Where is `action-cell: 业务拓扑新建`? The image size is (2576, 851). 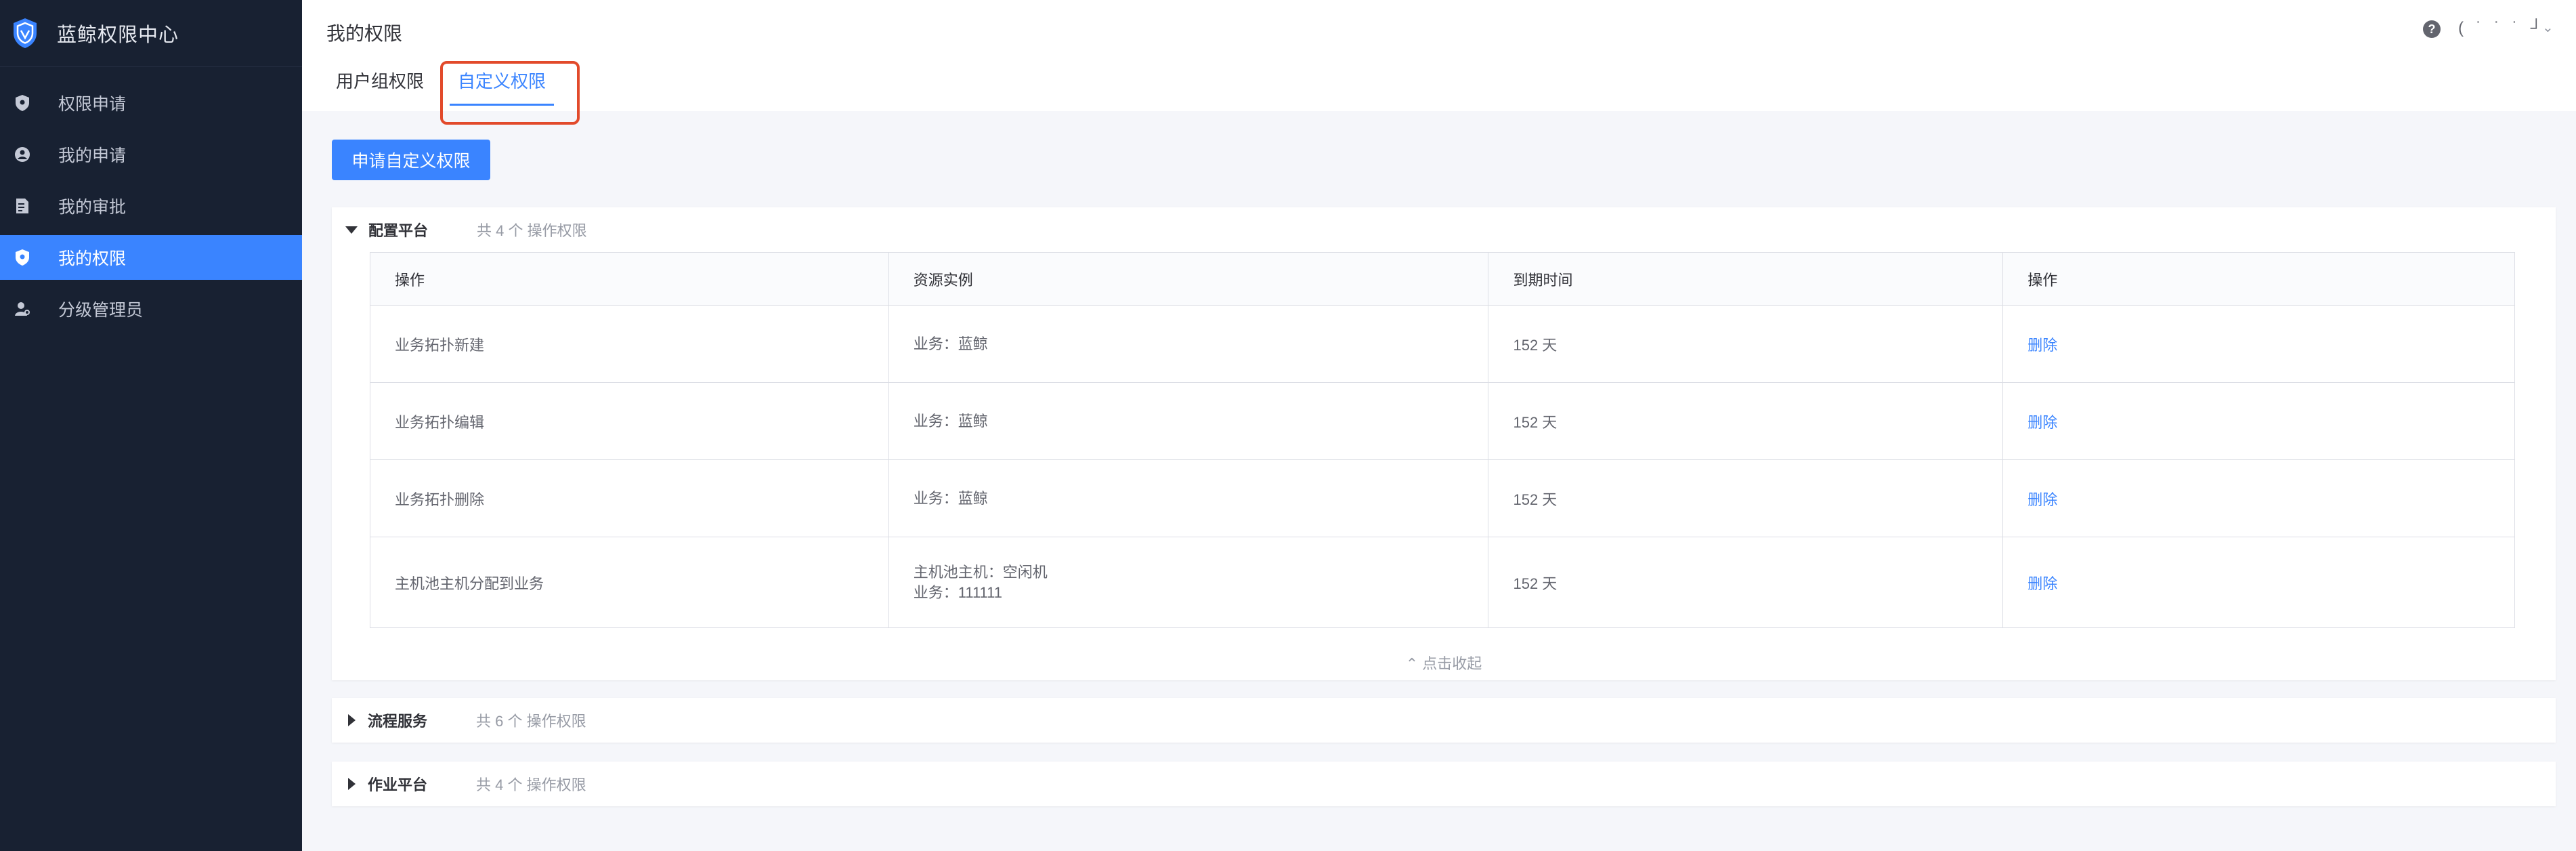
action-cell: 业务拓扑新建 is located at coordinates (629, 344).